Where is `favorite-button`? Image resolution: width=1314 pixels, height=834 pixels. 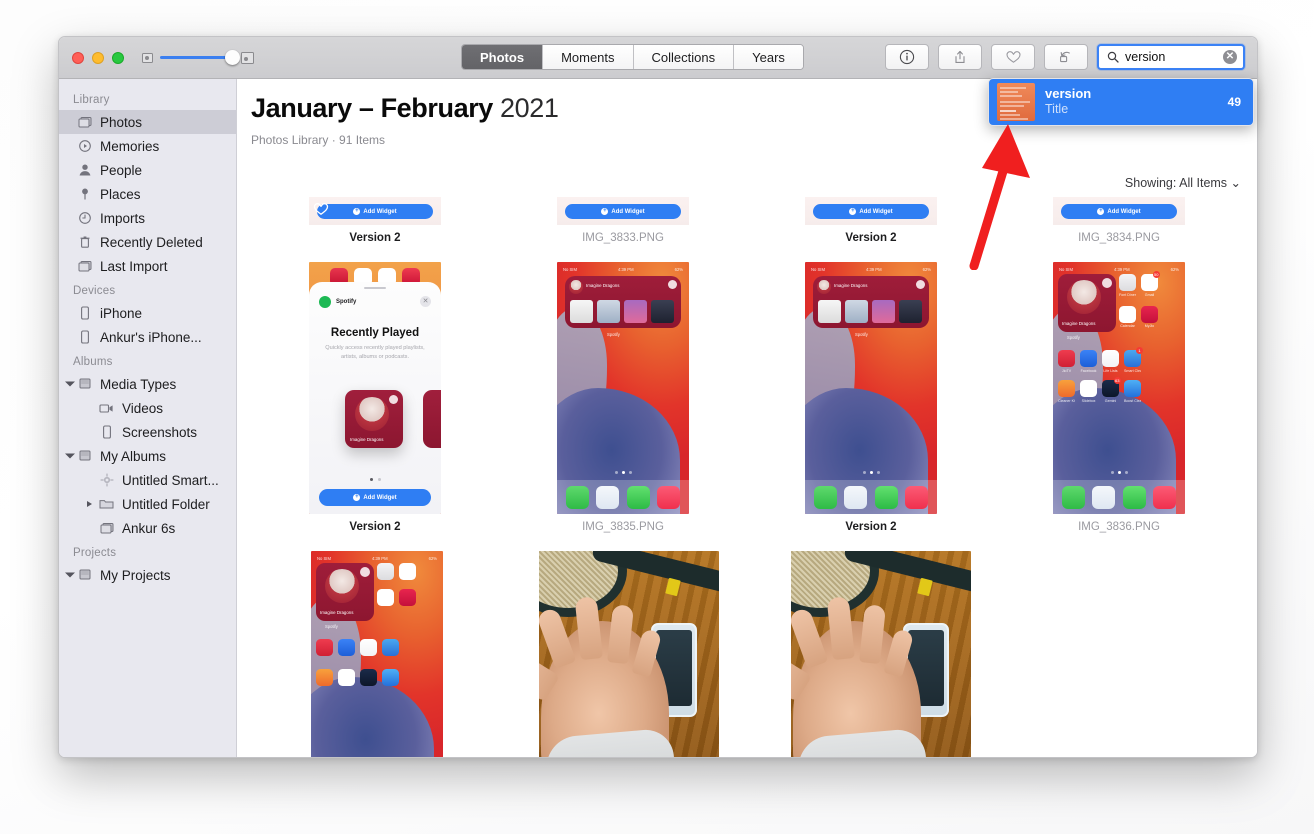 favorite-button is located at coordinates (1013, 57).